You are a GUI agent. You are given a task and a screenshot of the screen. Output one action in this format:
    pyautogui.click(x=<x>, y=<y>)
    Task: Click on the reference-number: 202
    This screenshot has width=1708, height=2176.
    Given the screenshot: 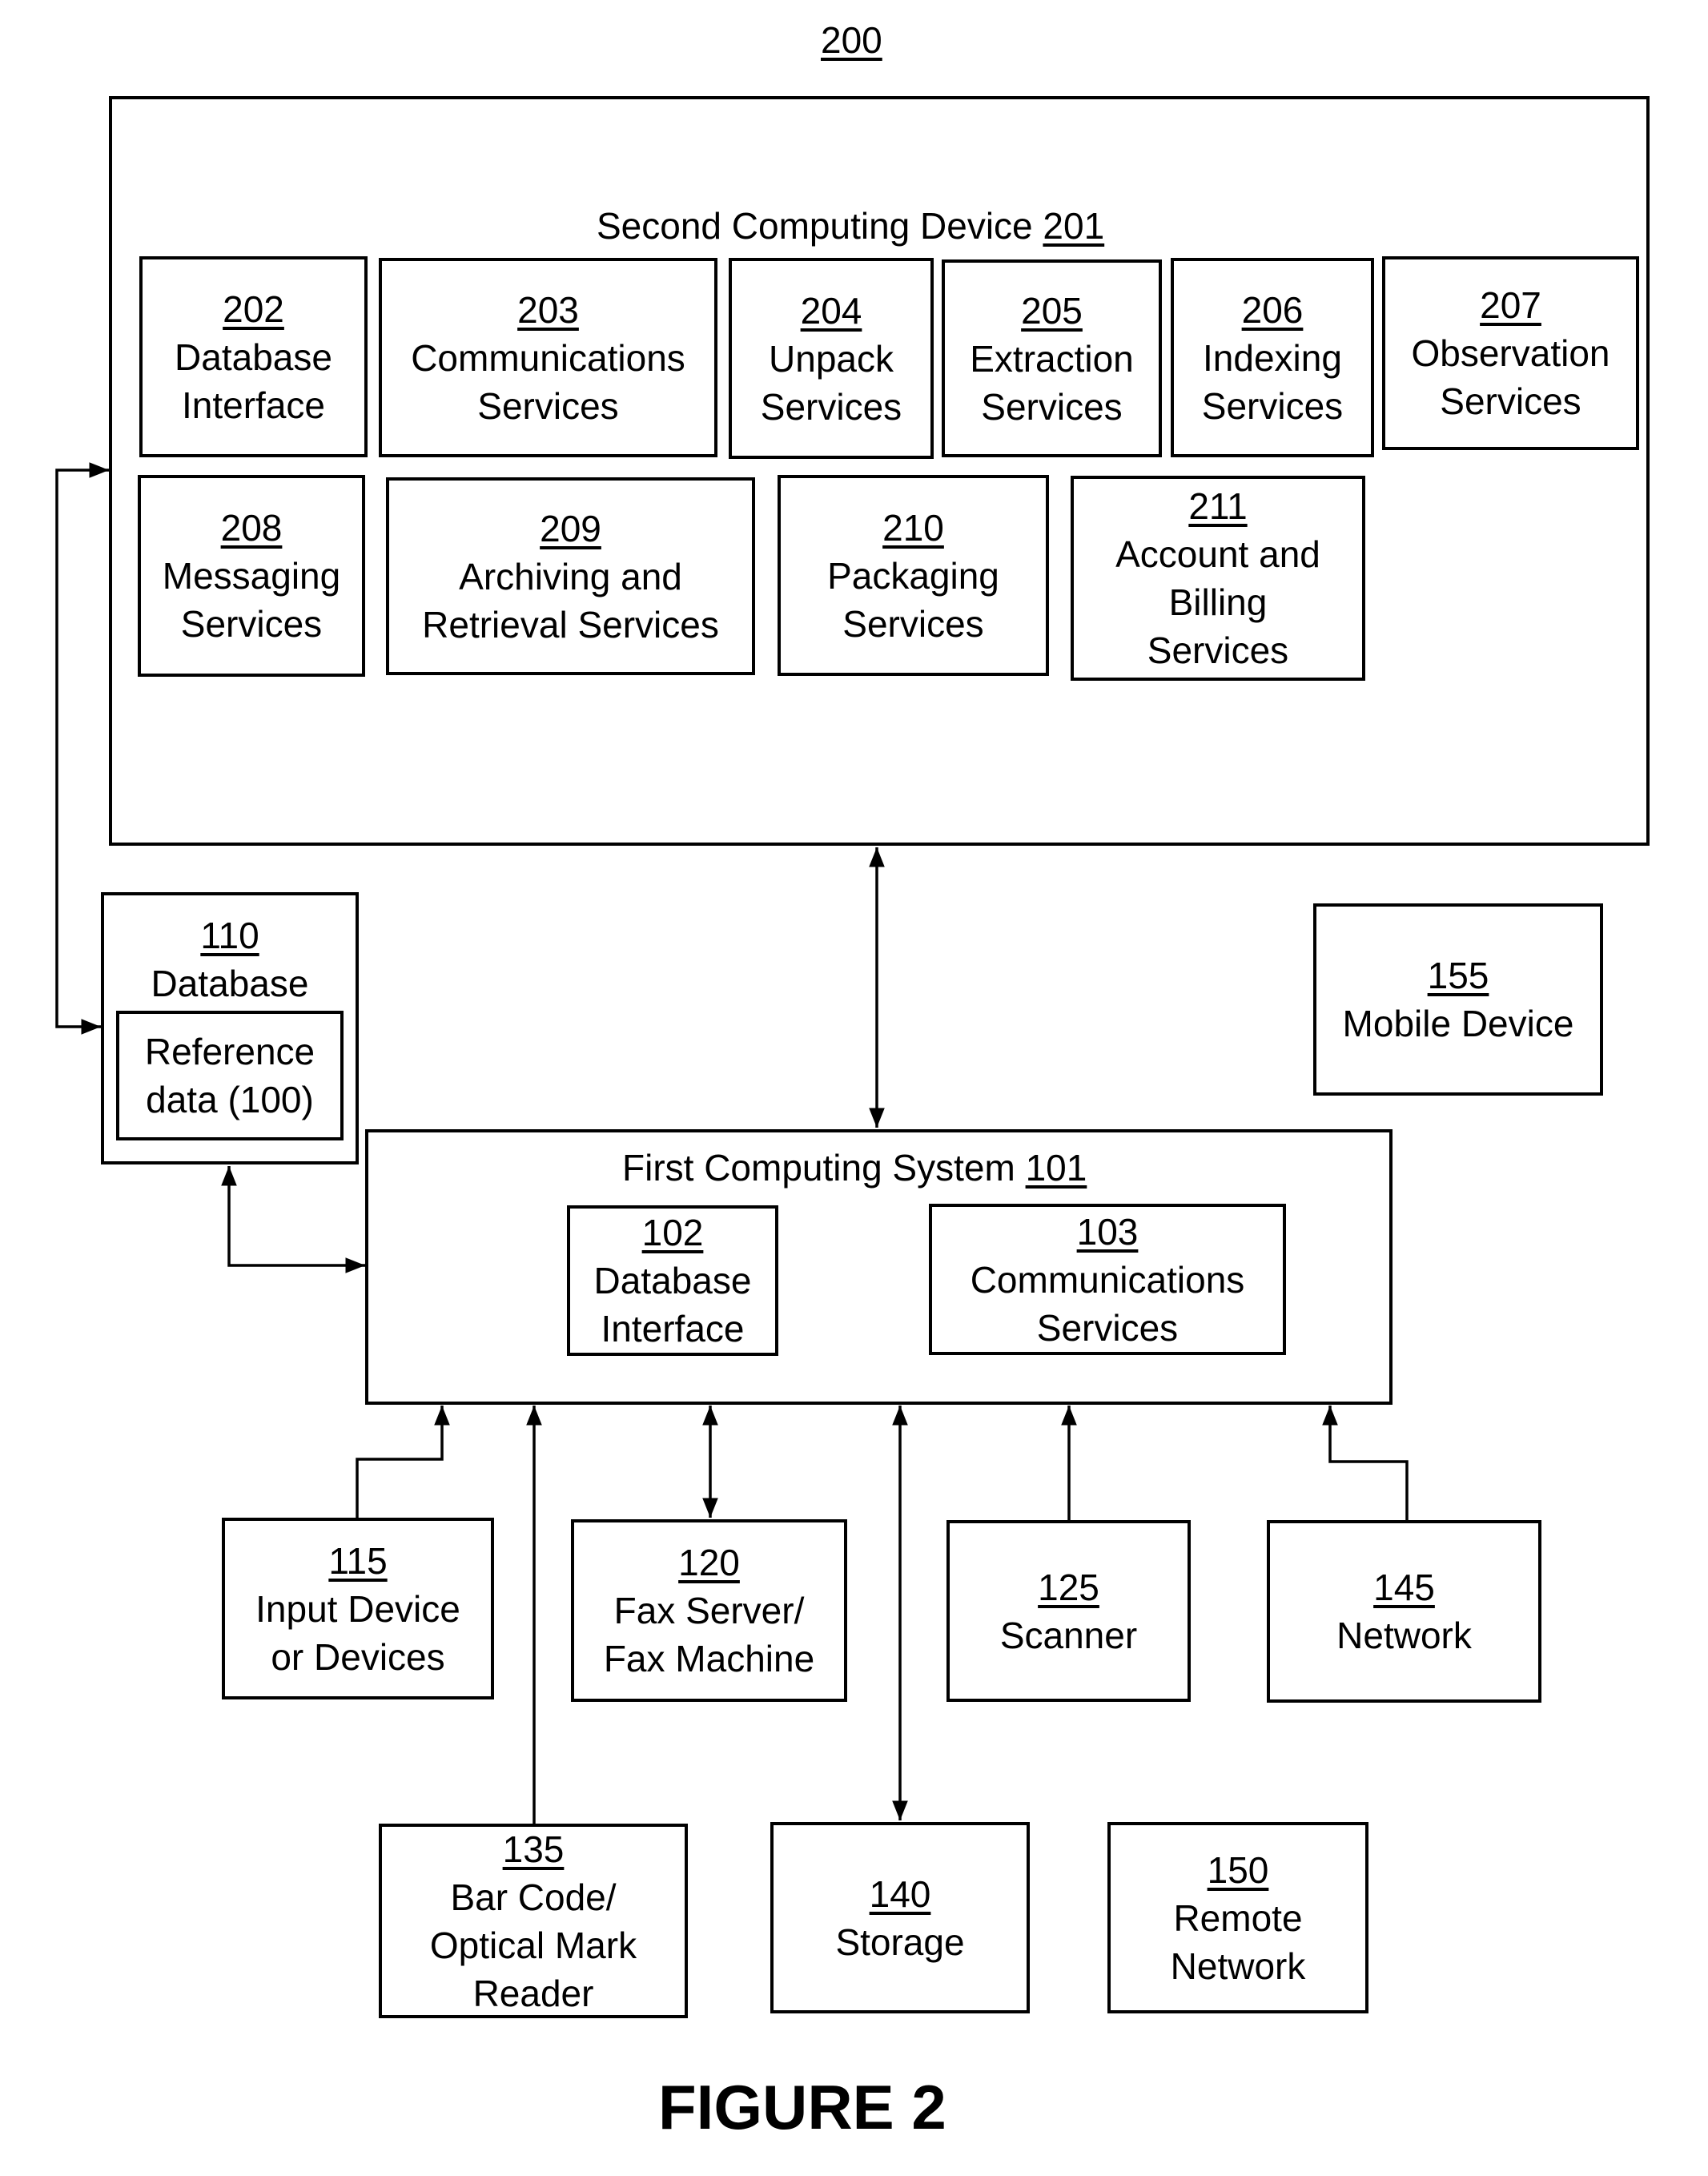 What is the action you would take?
    pyautogui.click(x=254, y=309)
    